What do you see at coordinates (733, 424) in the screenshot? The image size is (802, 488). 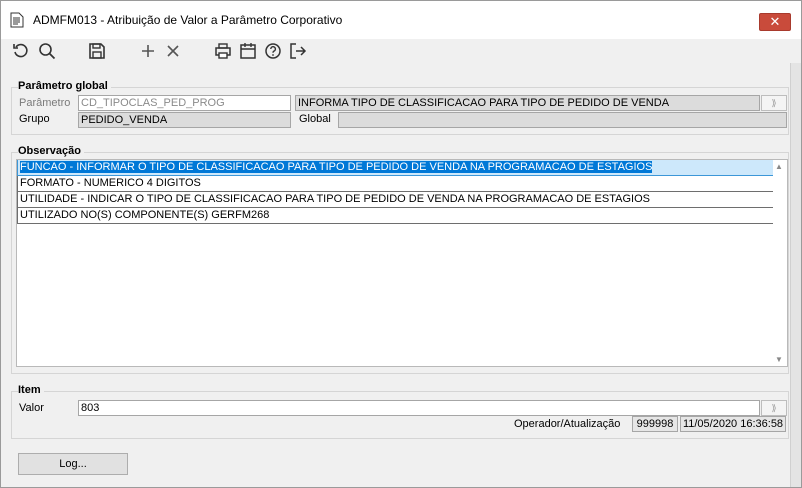 I see `atualizacao-field: 11/05/2020 16:36:58` at bounding box center [733, 424].